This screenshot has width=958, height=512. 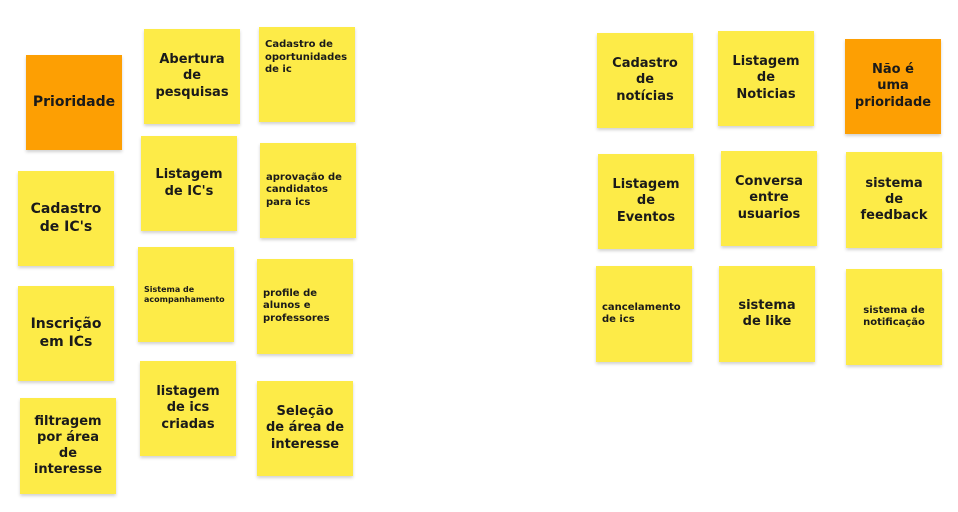 What do you see at coordinates (894, 200) in the screenshot?
I see `sticky-note: sistema de feedback` at bounding box center [894, 200].